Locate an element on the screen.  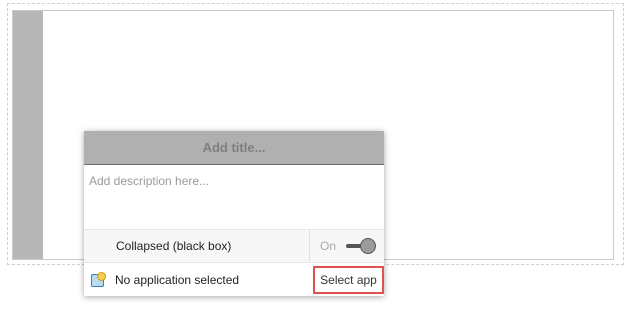
pool-lane-header is located at coordinates (28, 135).